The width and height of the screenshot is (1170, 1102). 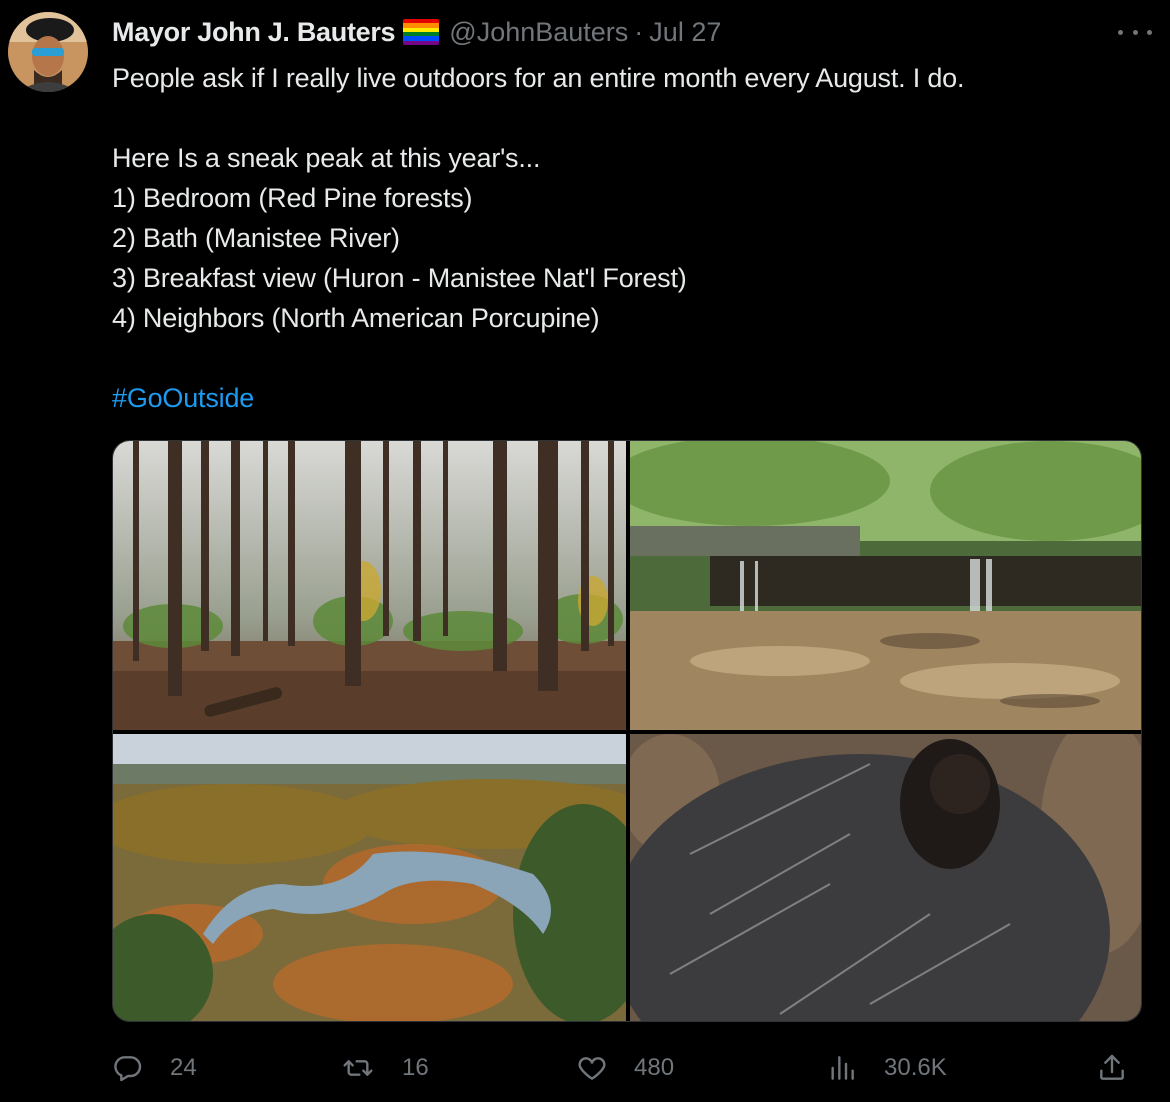 I want to click on reply-button: 24, so click(x=154, y=1068).